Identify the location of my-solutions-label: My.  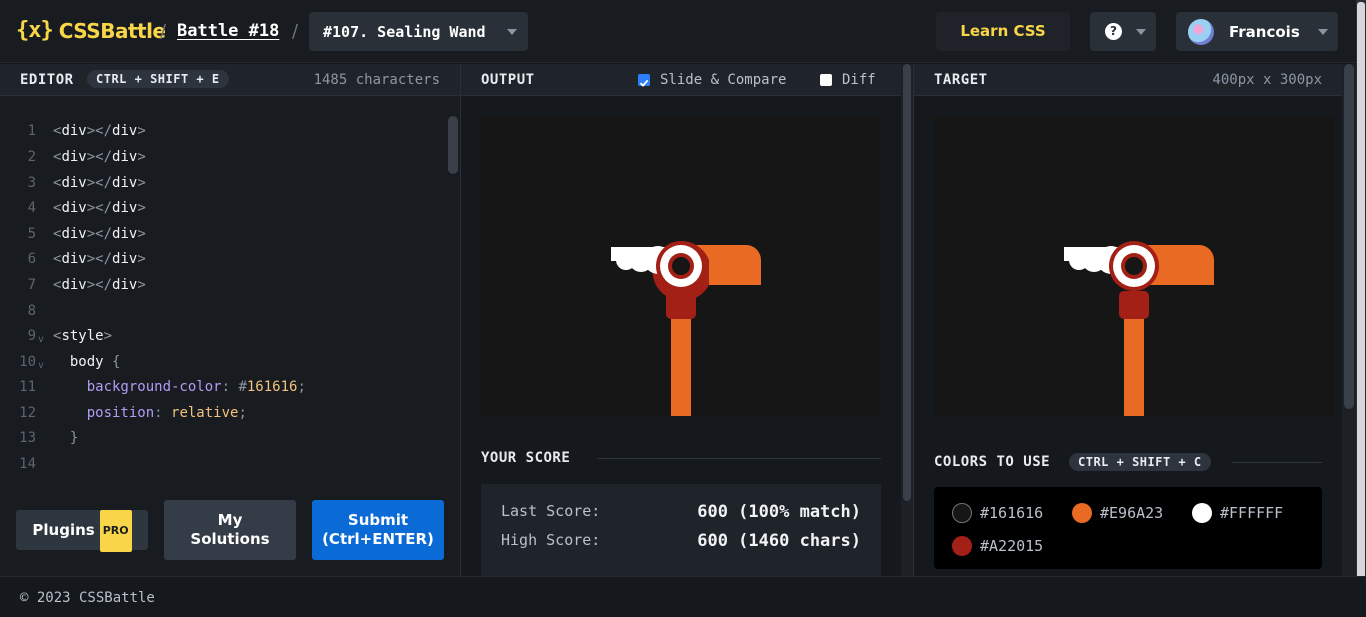
(230, 520).